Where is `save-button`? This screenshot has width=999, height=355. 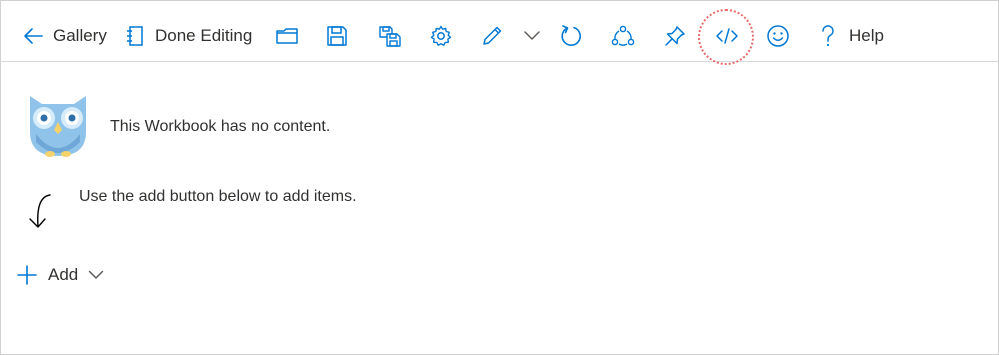 save-button is located at coordinates (337, 36).